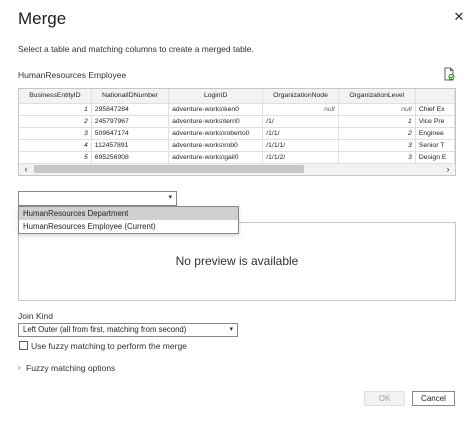  What do you see at coordinates (26, 169) in the screenshot?
I see `scroll-left-icon: ‹` at bounding box center [26, 169].